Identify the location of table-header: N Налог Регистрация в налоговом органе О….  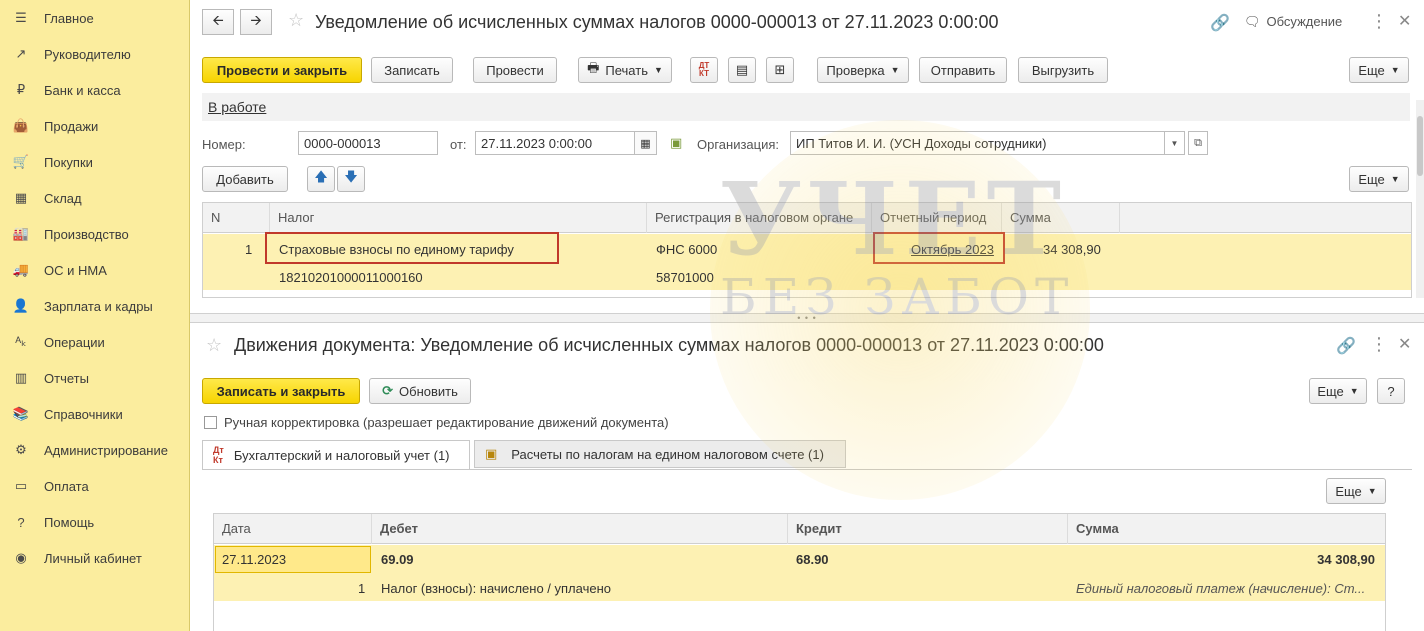
(807, 218).